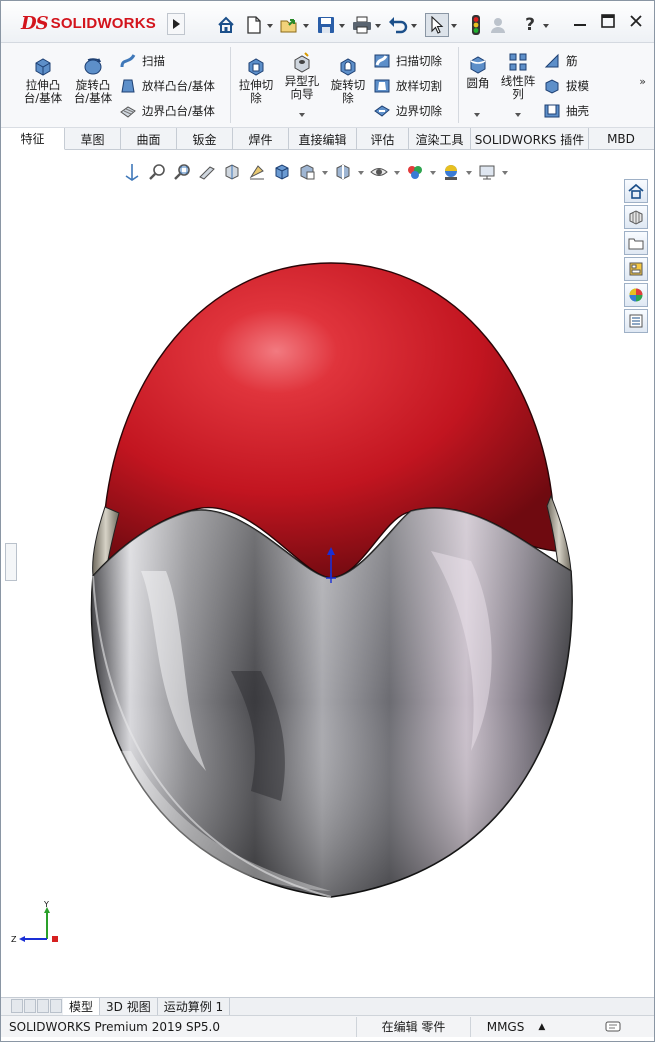  I want to click on help-dropdown, so click(546, 25).